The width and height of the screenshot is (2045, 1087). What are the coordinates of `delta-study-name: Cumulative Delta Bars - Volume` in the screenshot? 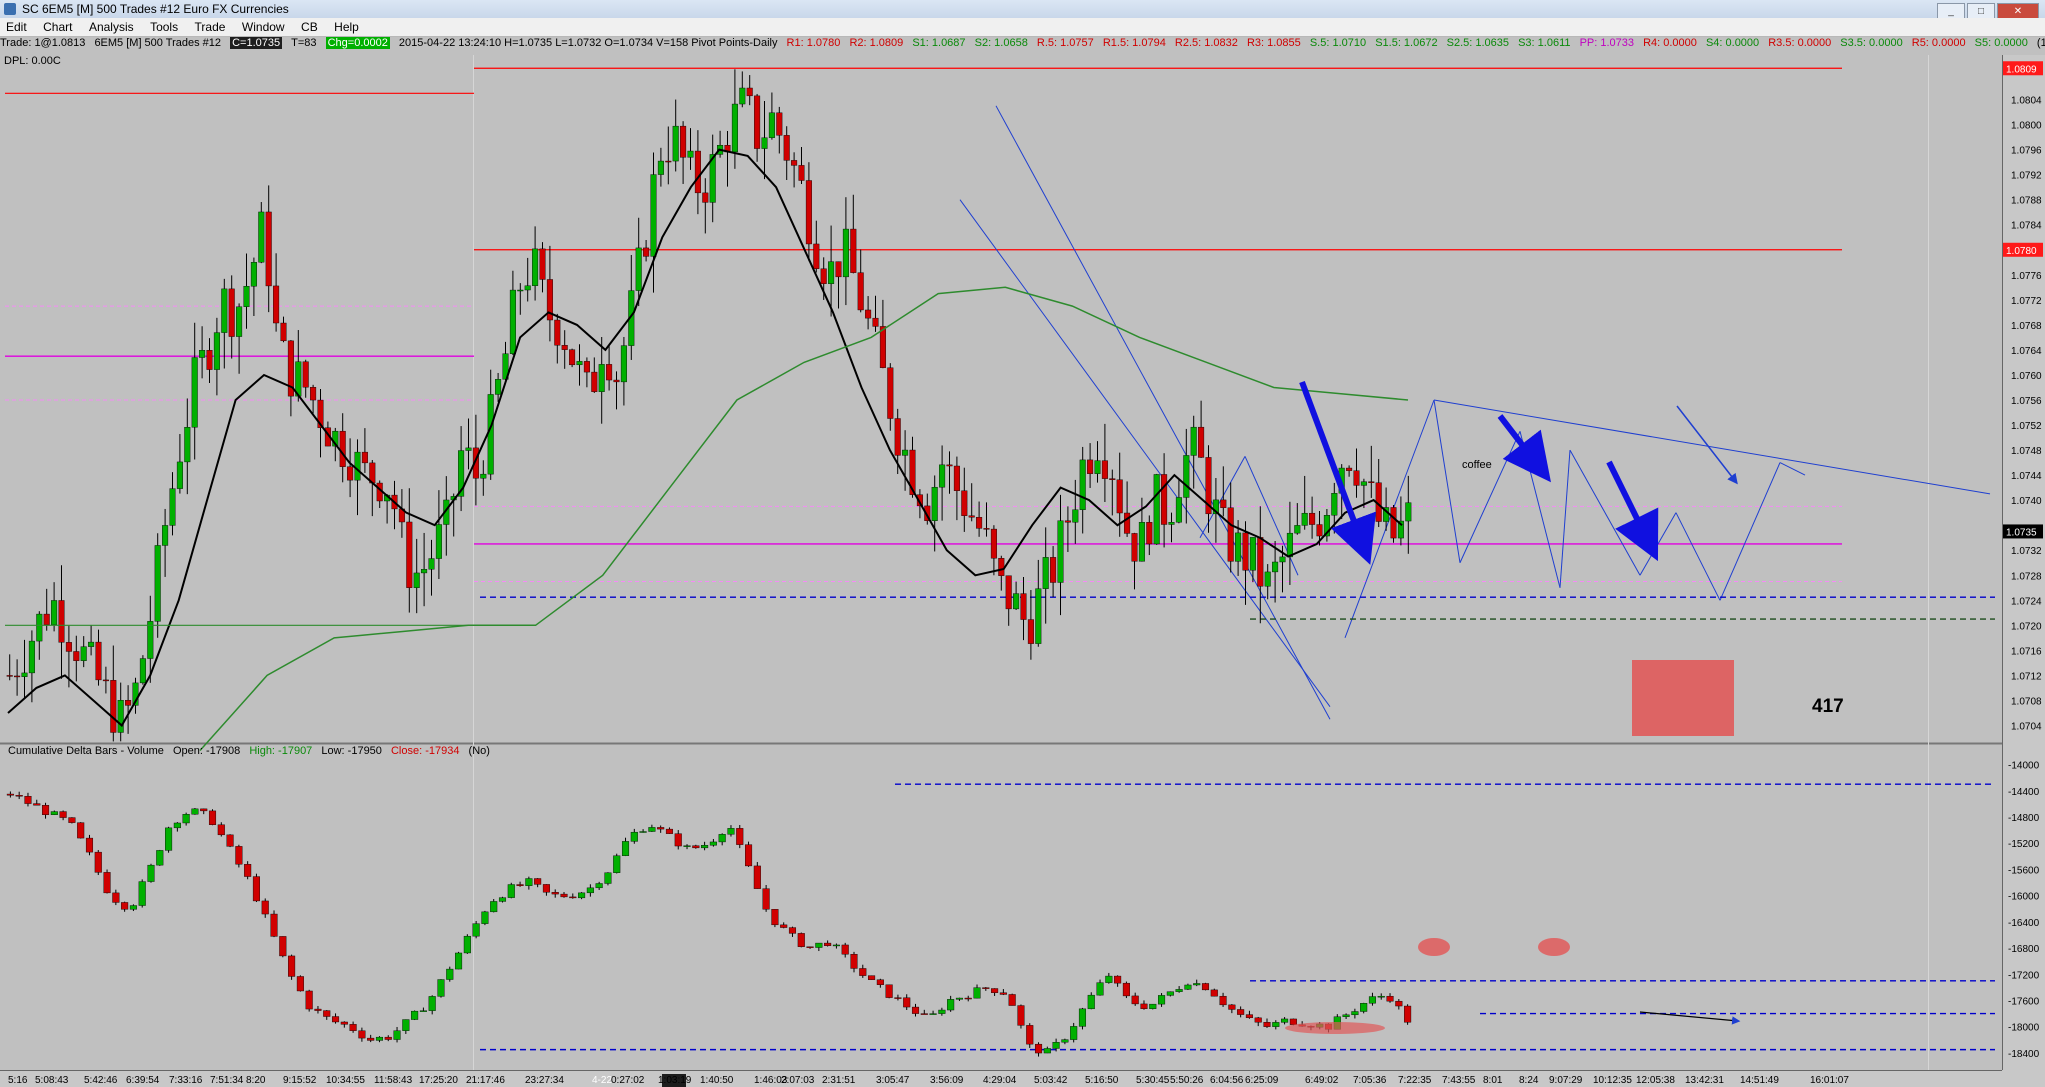 It's located at (86, 751).